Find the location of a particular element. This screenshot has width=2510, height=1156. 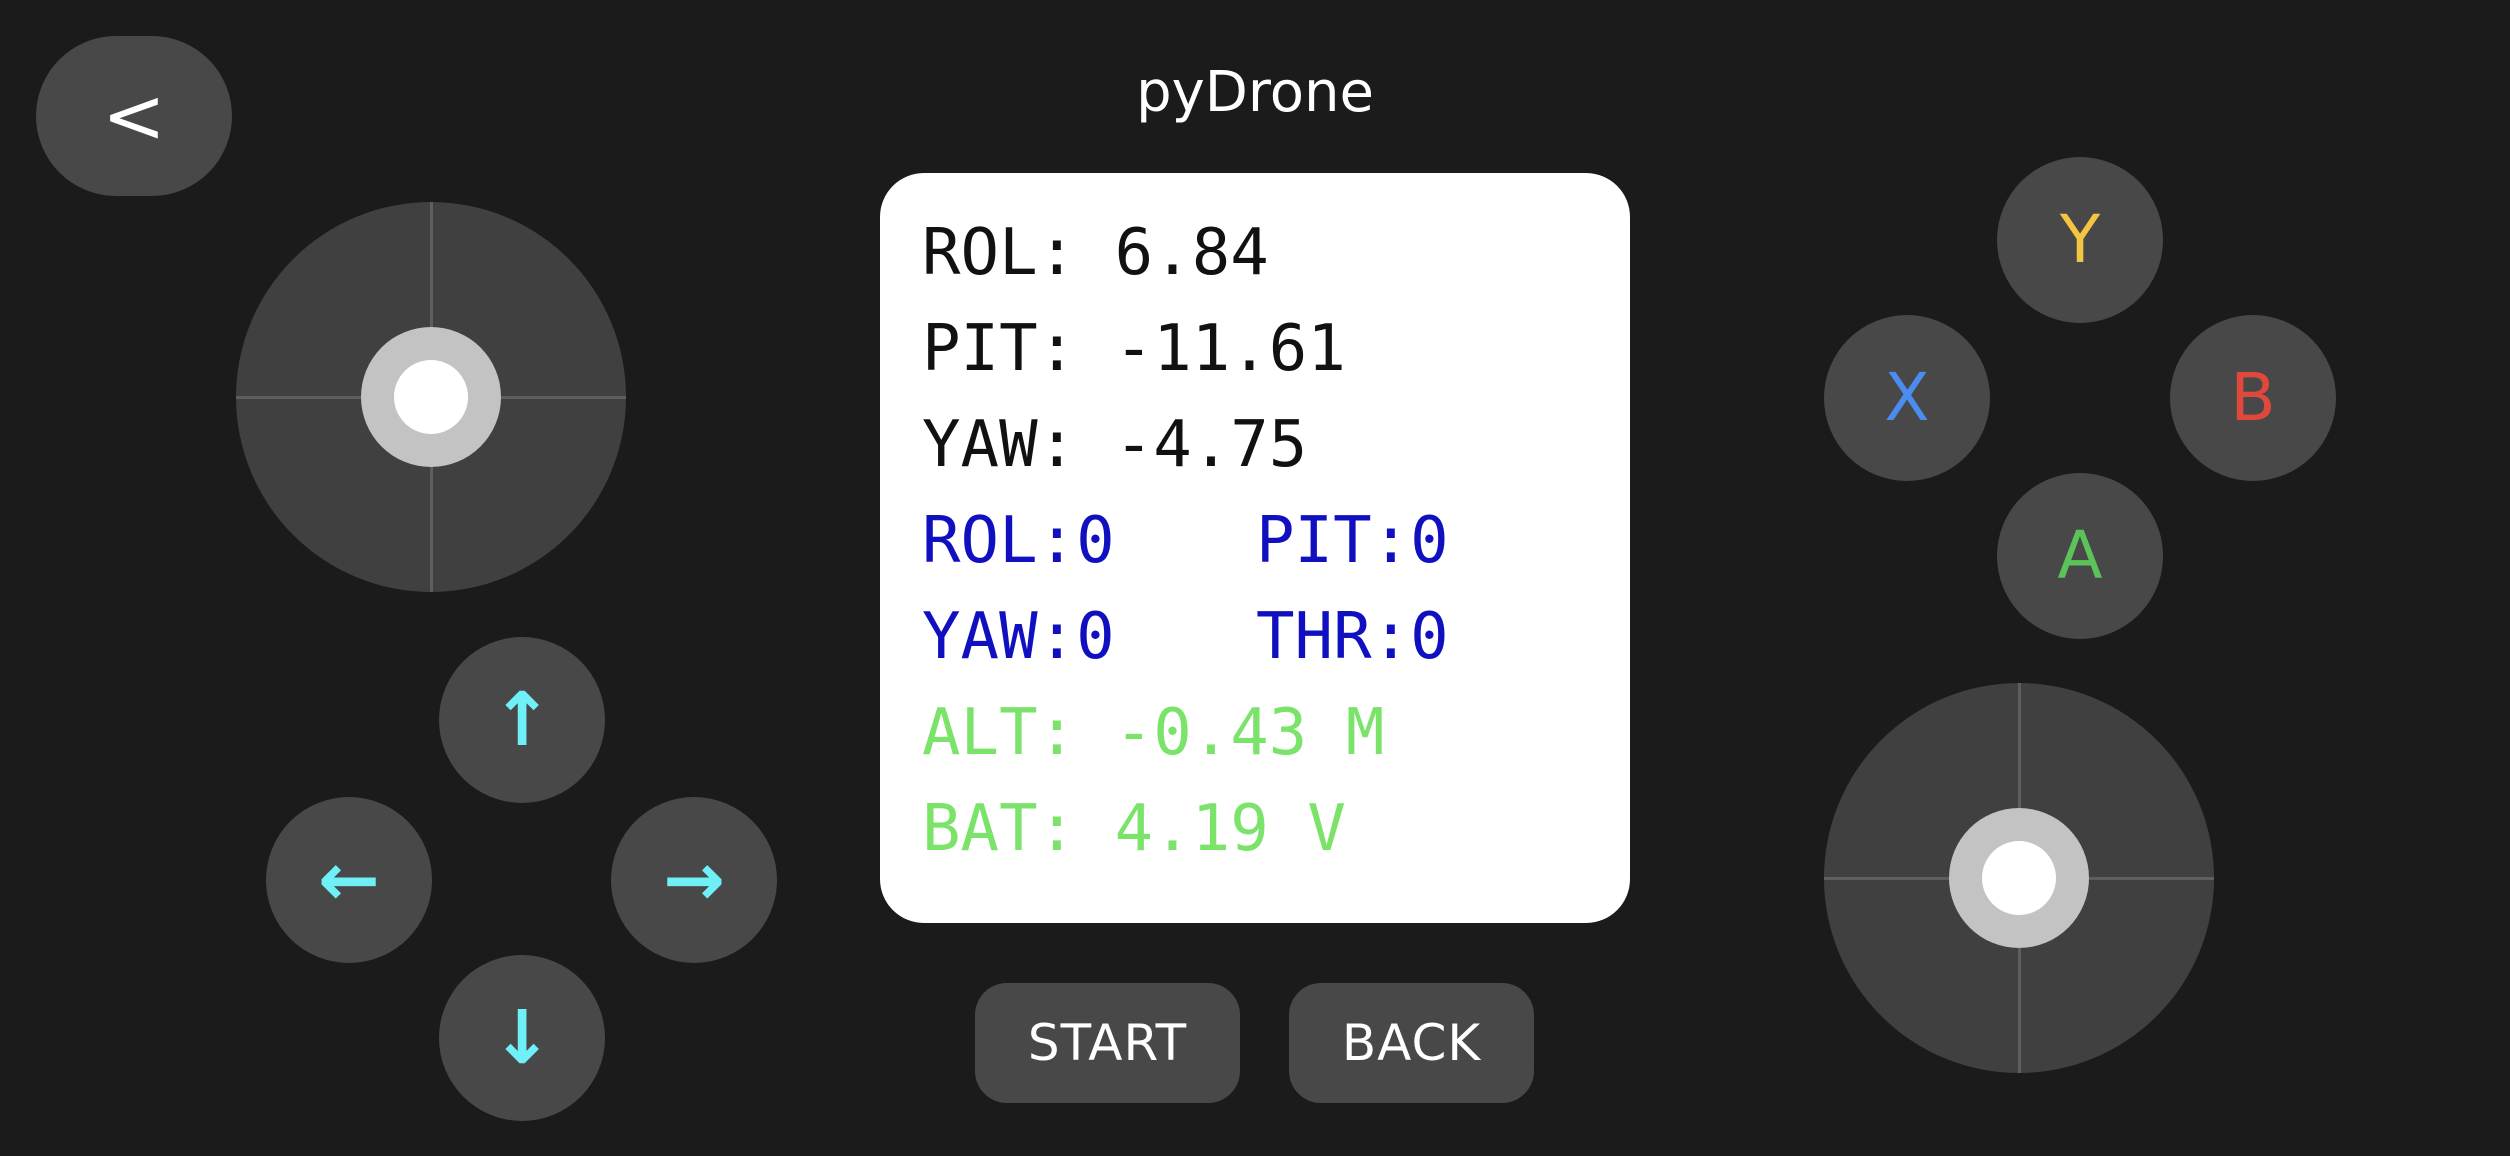

control-throttle: THR:0 is located at coordinates (1352, 637).